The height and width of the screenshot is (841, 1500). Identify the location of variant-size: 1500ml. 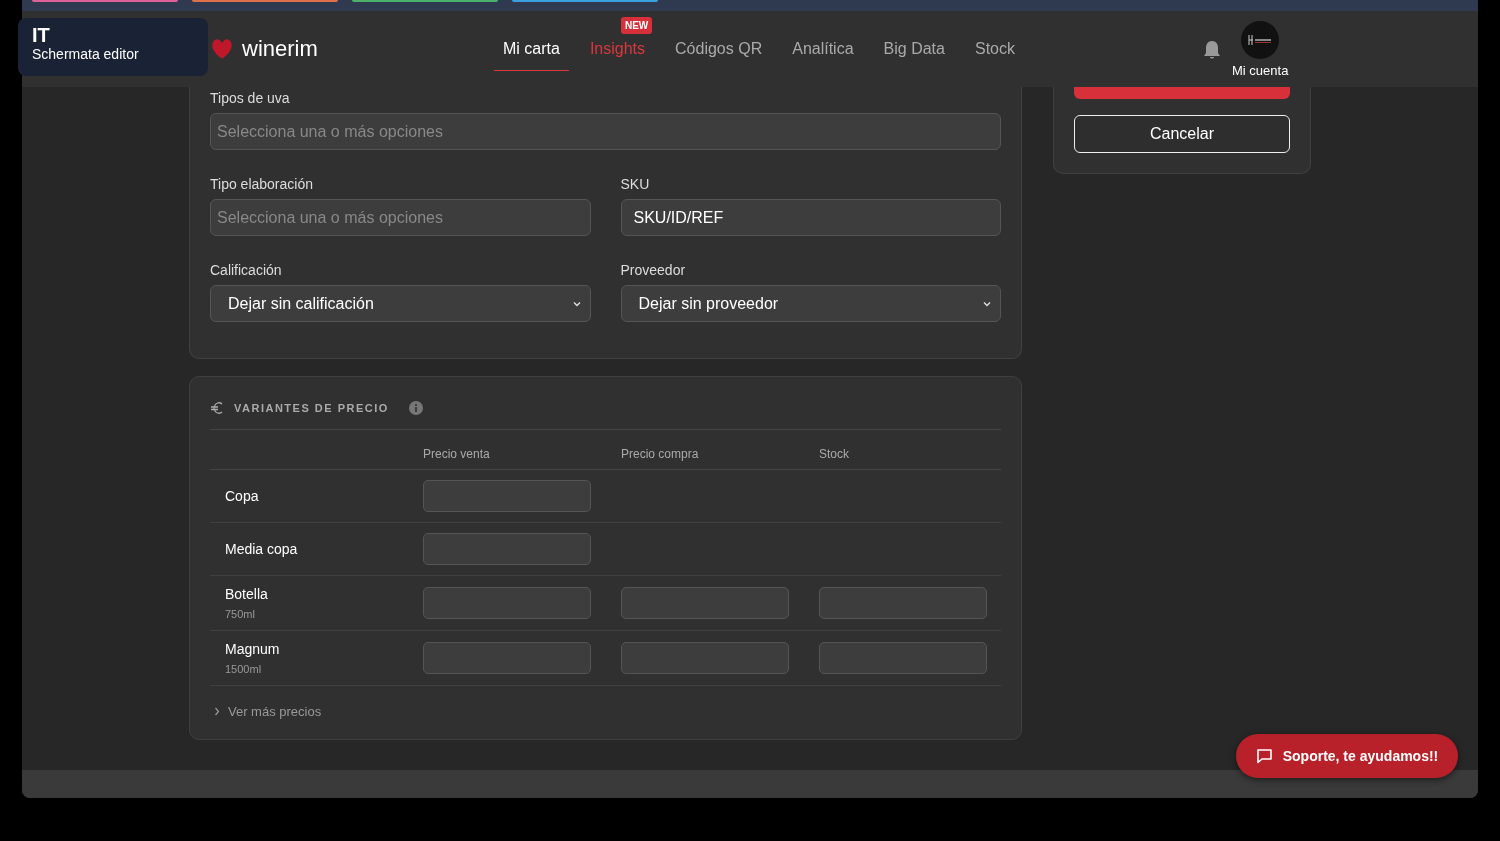
(244, 669).